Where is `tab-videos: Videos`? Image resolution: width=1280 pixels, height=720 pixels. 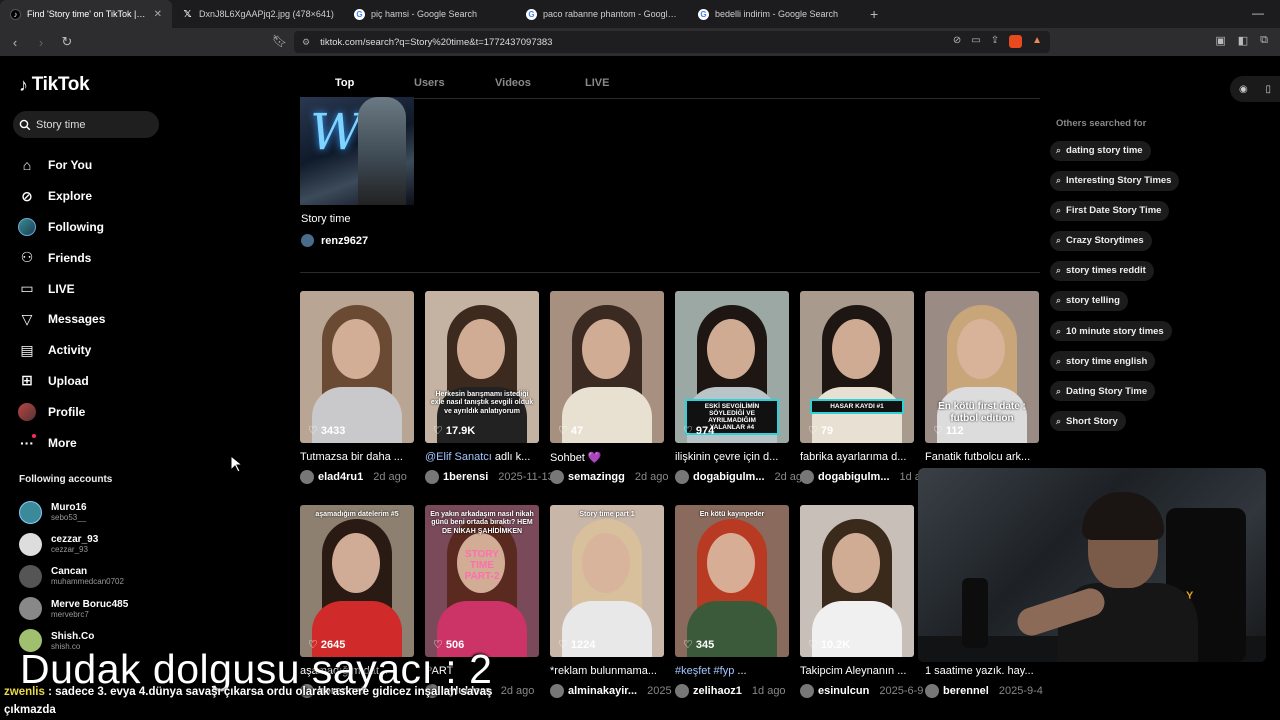
tab-videos: Videos is located at coordinates (513, 83).